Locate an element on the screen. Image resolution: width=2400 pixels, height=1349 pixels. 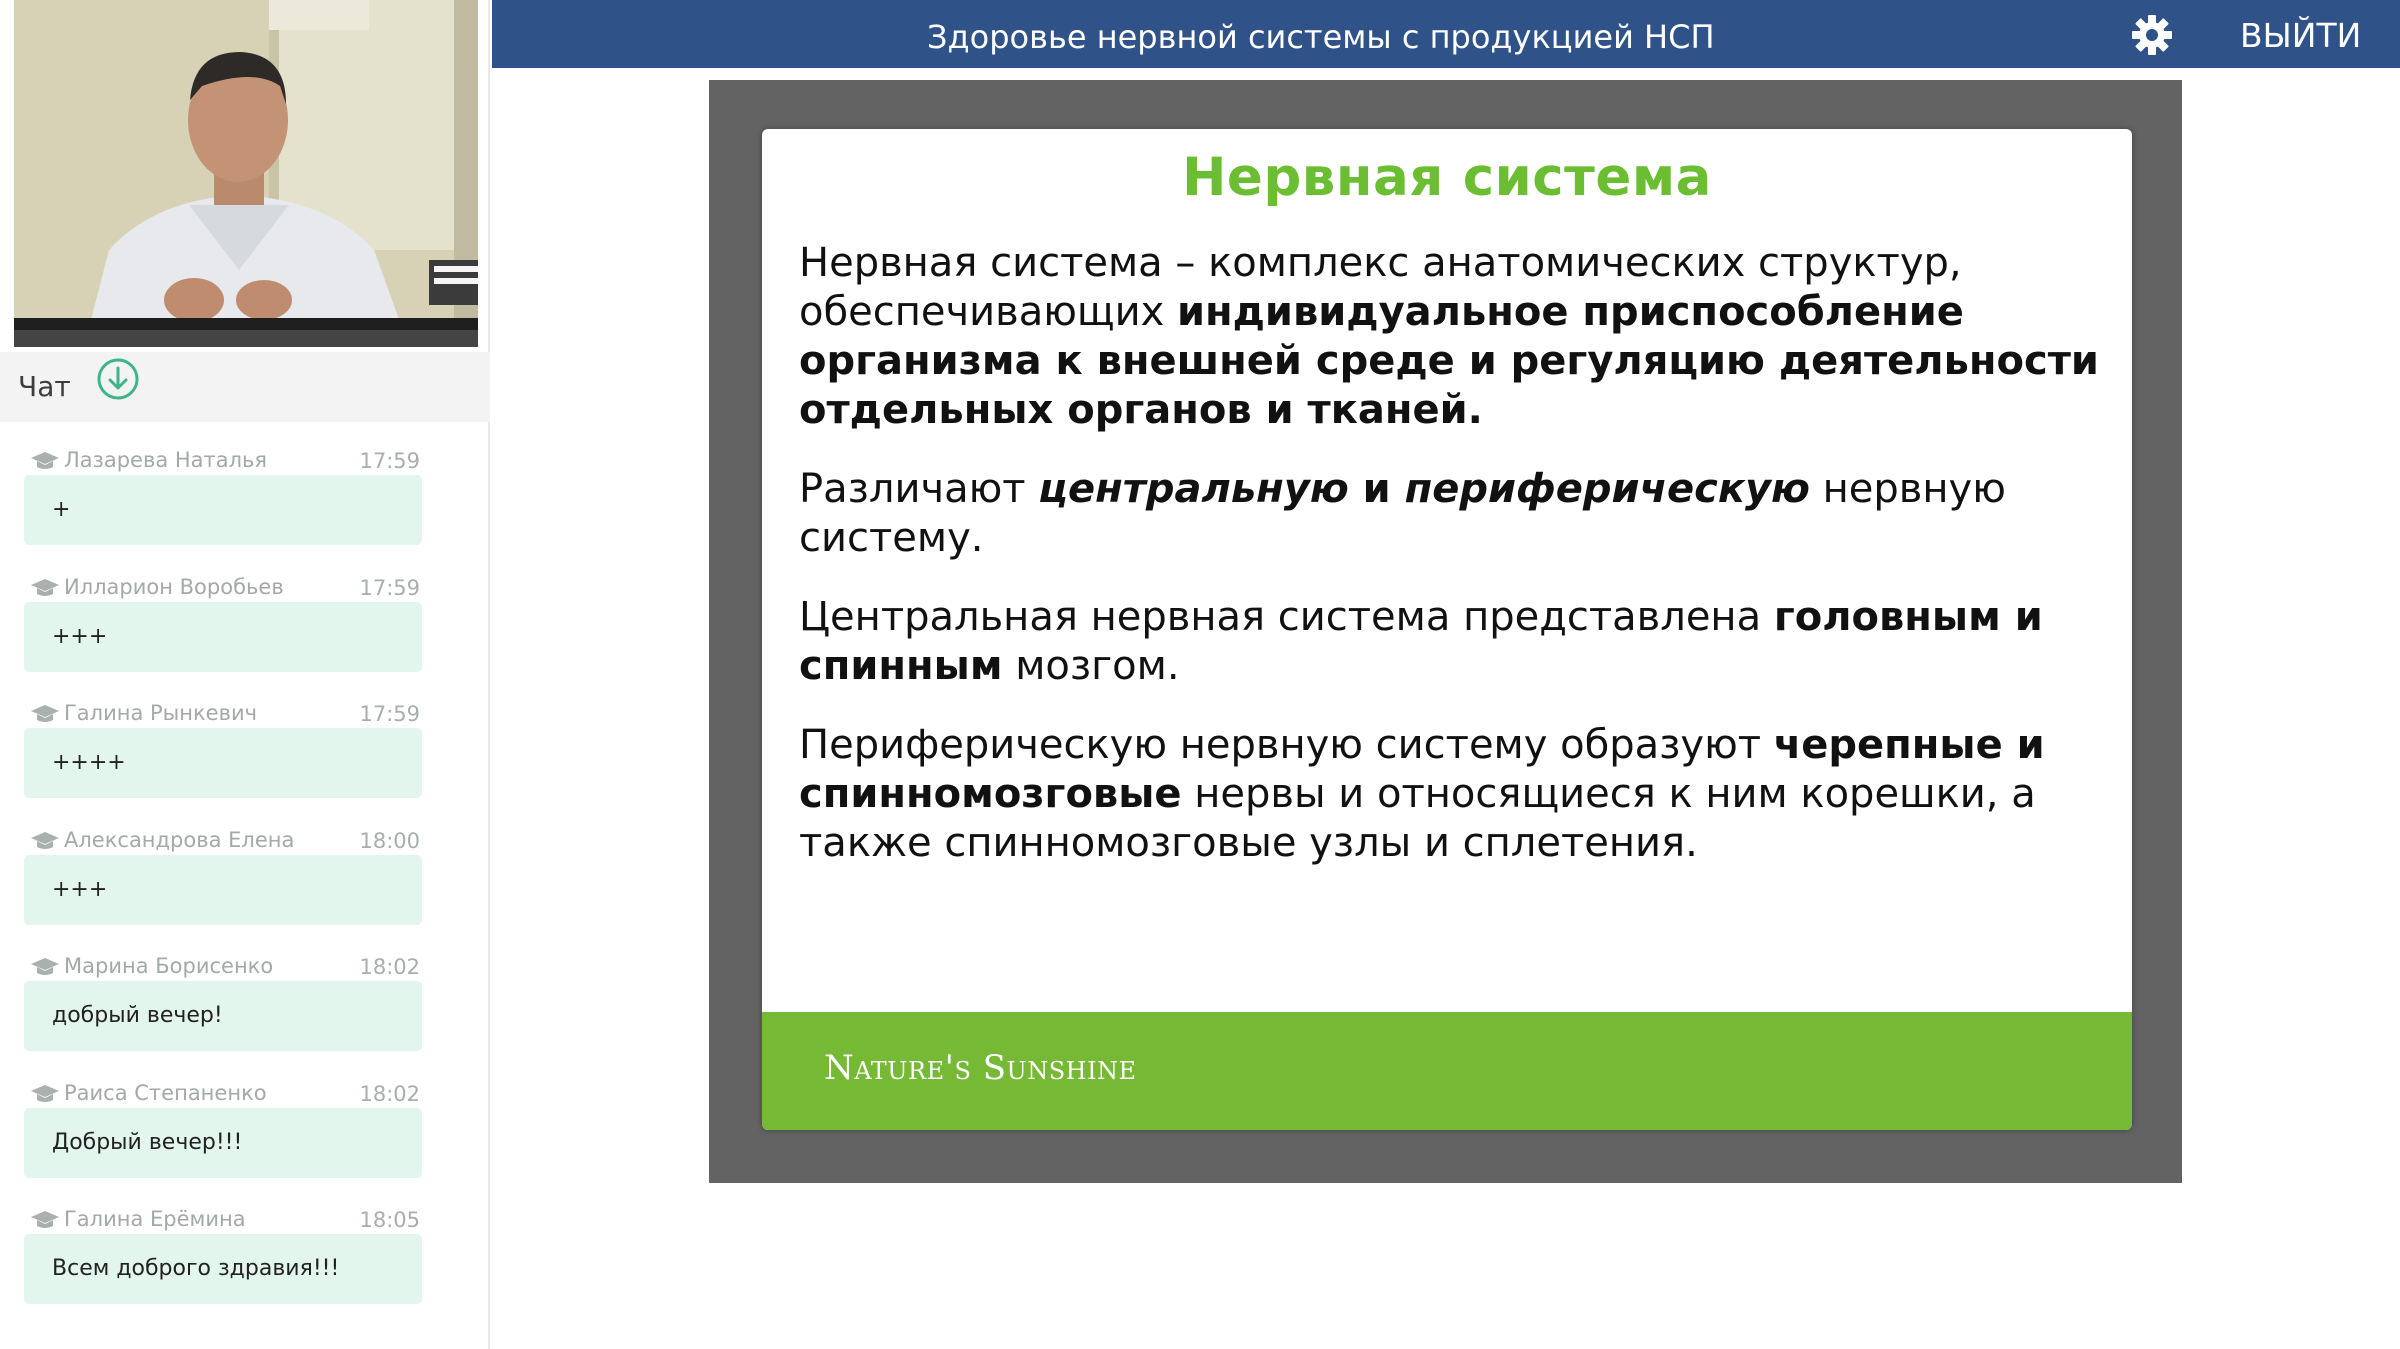
chat-message: Раиса Степаненко 18:02 Добрый вечер!!! is located at coordinates (245, 1139).